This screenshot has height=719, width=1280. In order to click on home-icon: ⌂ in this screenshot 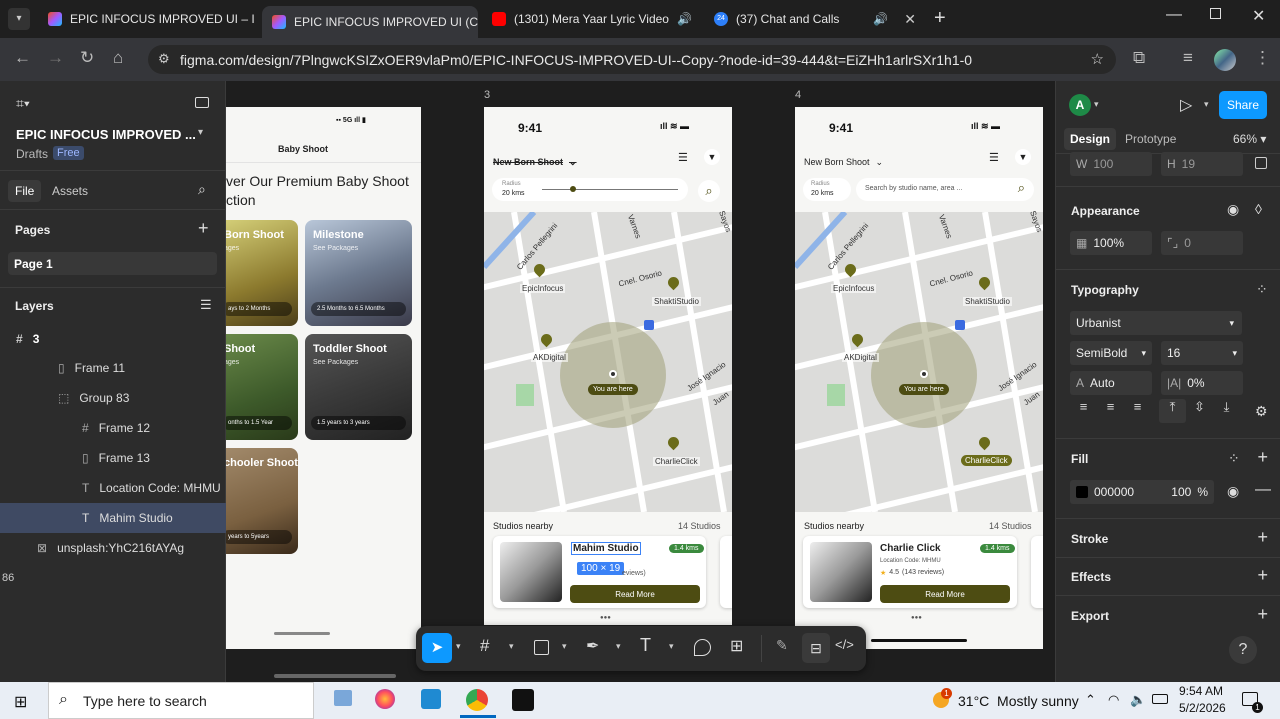, I will do `click(118, 58)`.